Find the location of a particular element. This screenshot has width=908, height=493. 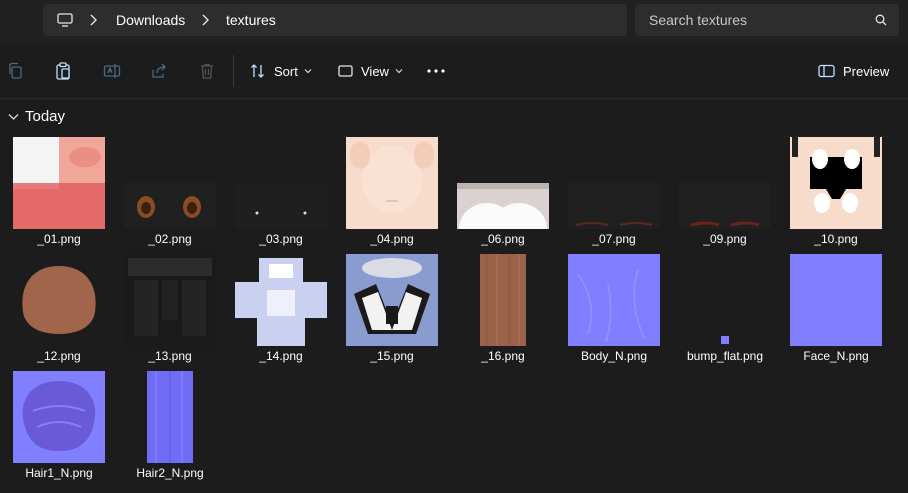

paste-icon is located at coordinates (63, 71).